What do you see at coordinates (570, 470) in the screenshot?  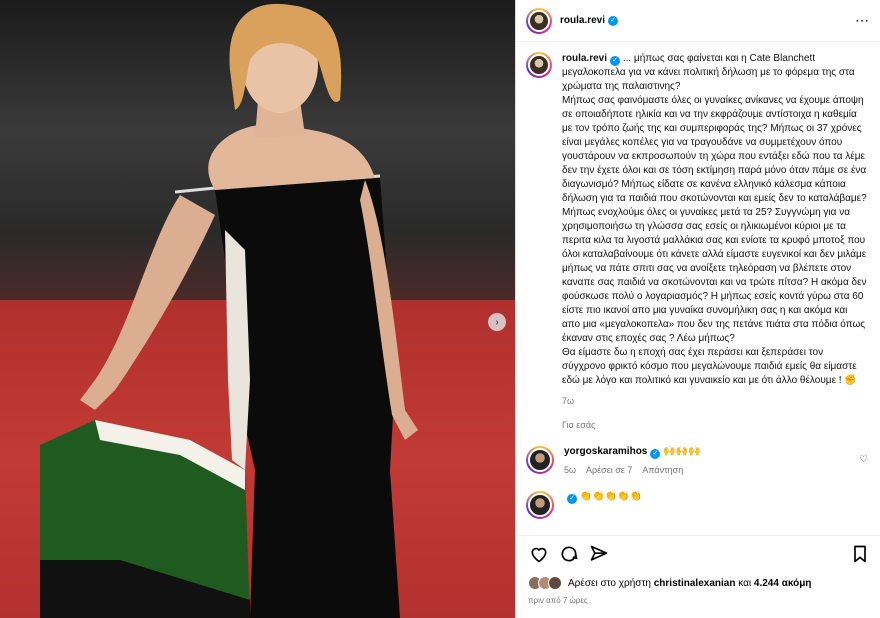 I see `comment-time: 5ω` at bounding box center [570, 470].